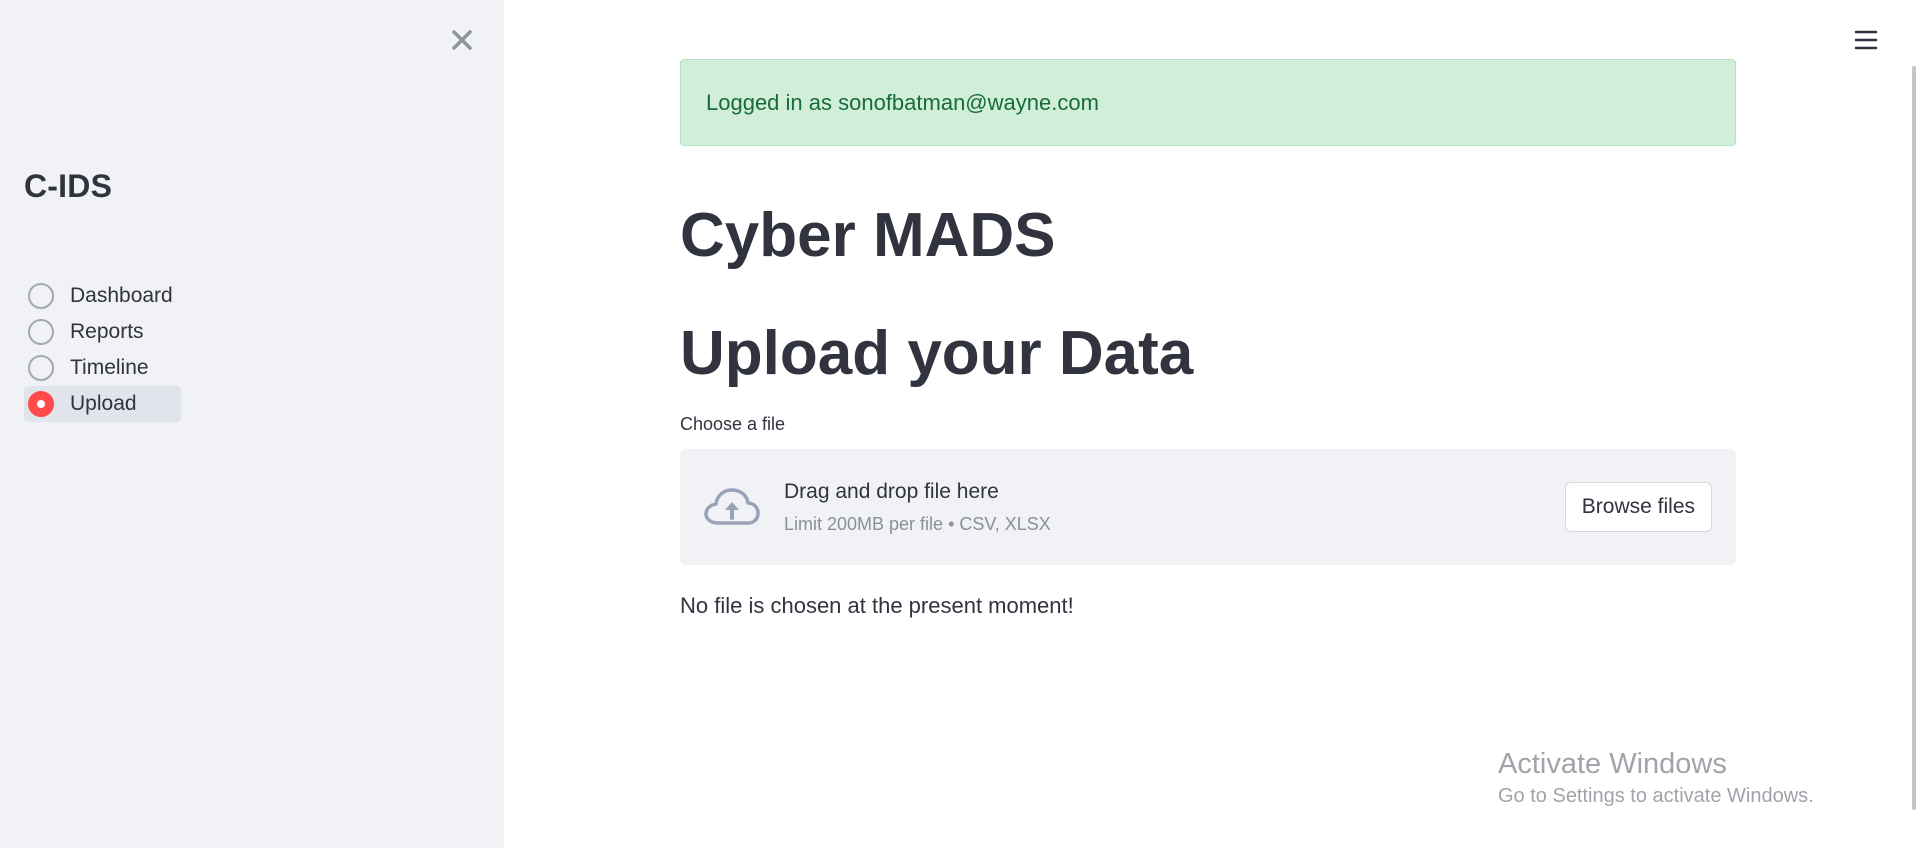 This screenshot has height=848, width=1920. Describe the element at coordinates (462, 40) in the screenshot. I see `close-icon` at that location.